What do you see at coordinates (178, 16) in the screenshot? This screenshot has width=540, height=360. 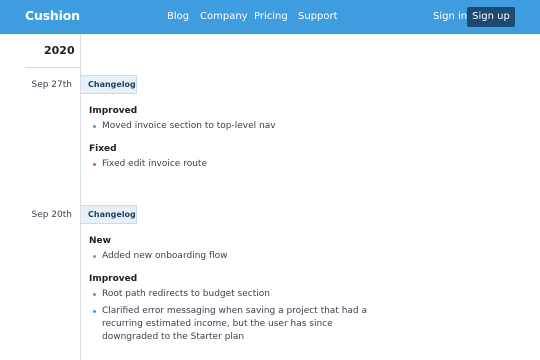 I see `nav-link-blog: Blog` at bounding box center [178, 16].